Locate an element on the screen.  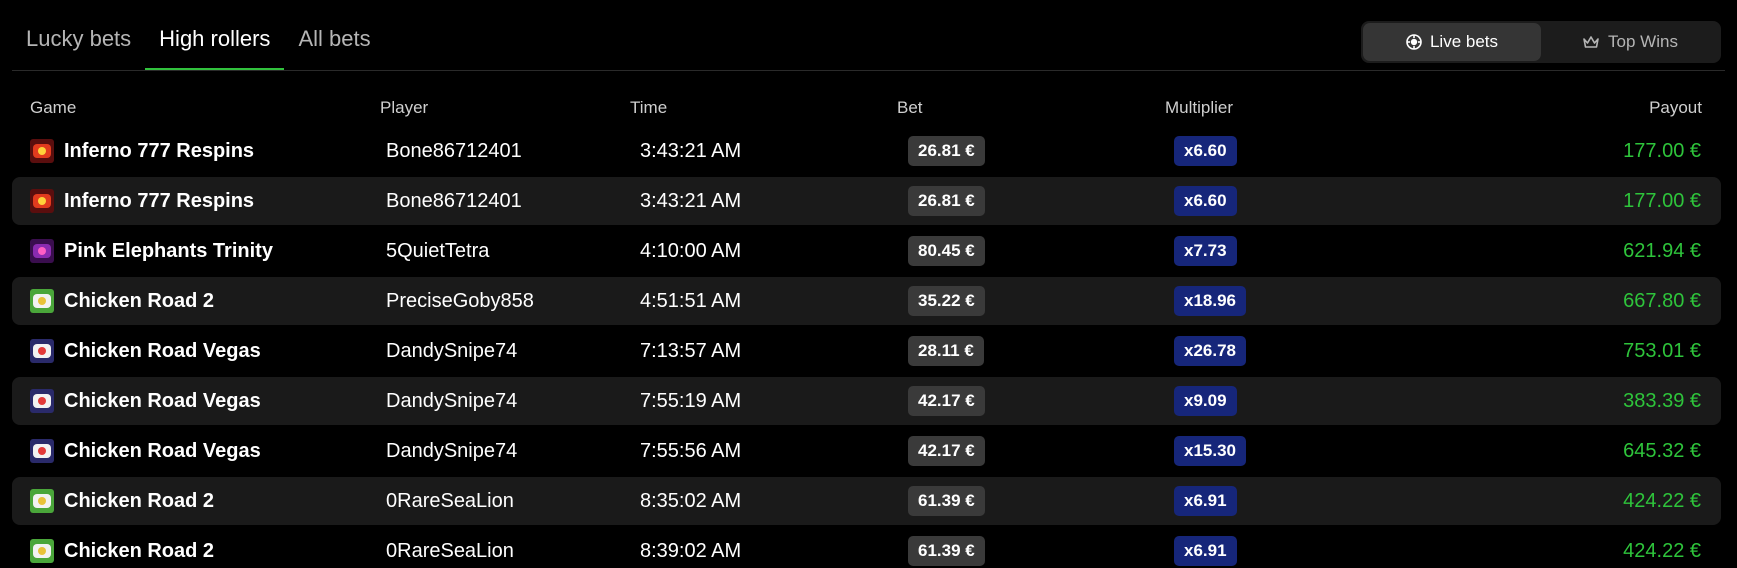
bet-time: 4:10:00 AM is located at coordinates (691, 250).